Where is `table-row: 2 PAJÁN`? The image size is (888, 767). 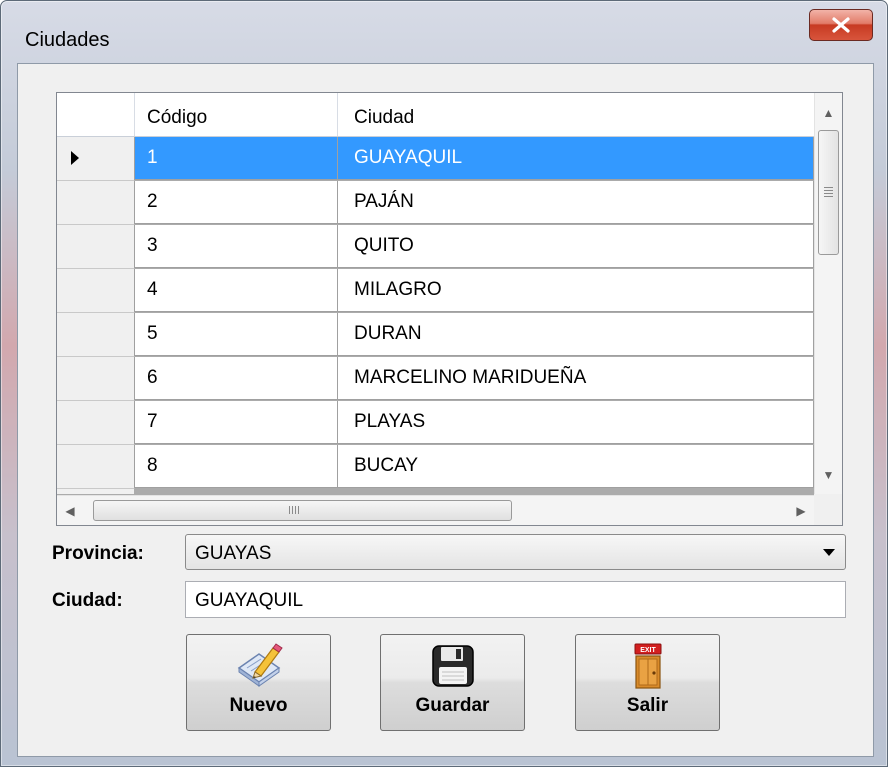
table-row: 2 PAJÁN is located at coordinates (435, 203).